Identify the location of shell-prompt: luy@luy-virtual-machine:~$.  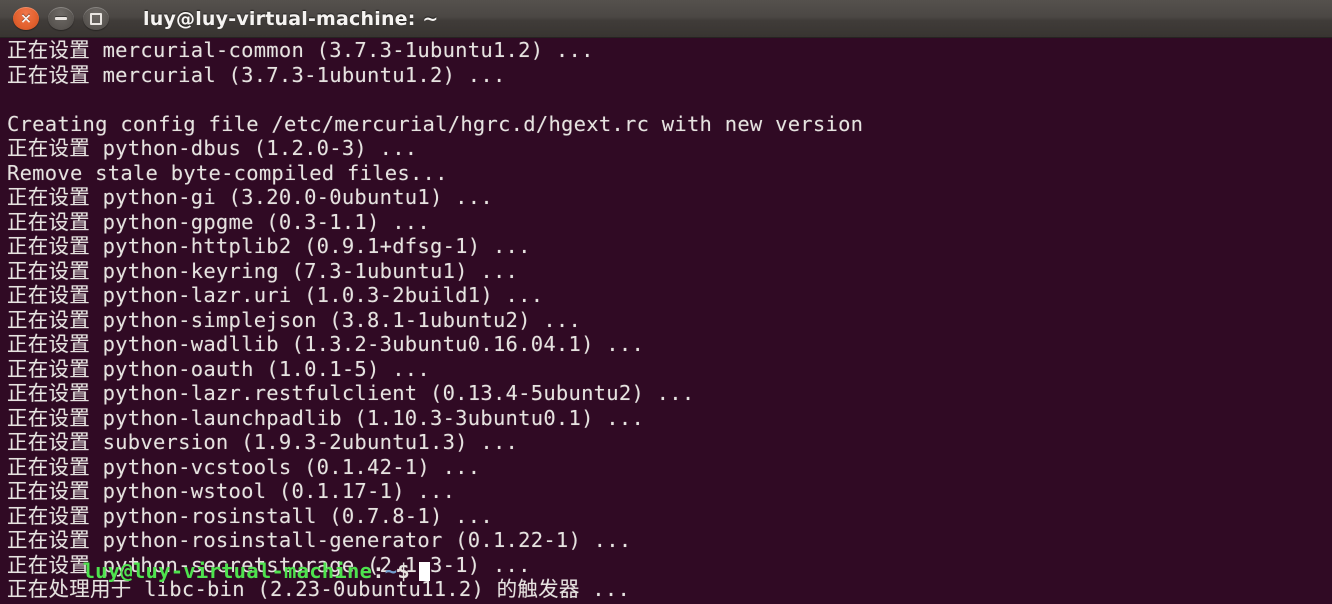
(218, 569).